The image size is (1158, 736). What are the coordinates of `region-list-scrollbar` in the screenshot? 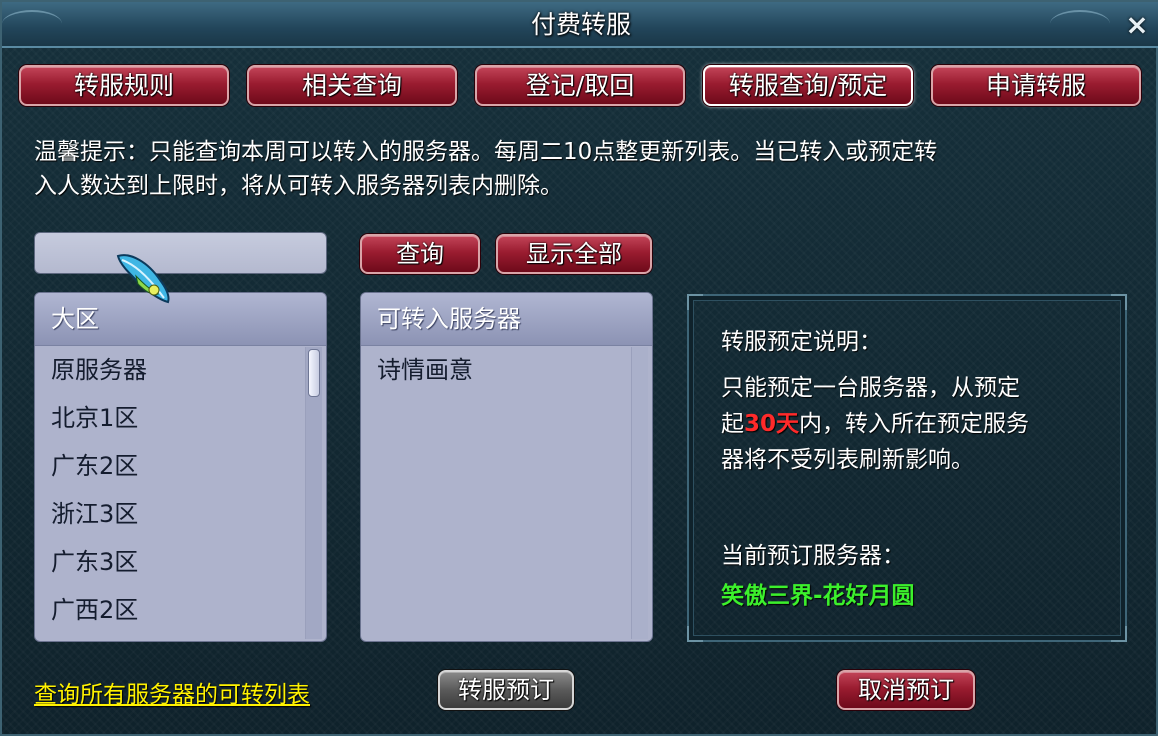 It's located at (313, 493).